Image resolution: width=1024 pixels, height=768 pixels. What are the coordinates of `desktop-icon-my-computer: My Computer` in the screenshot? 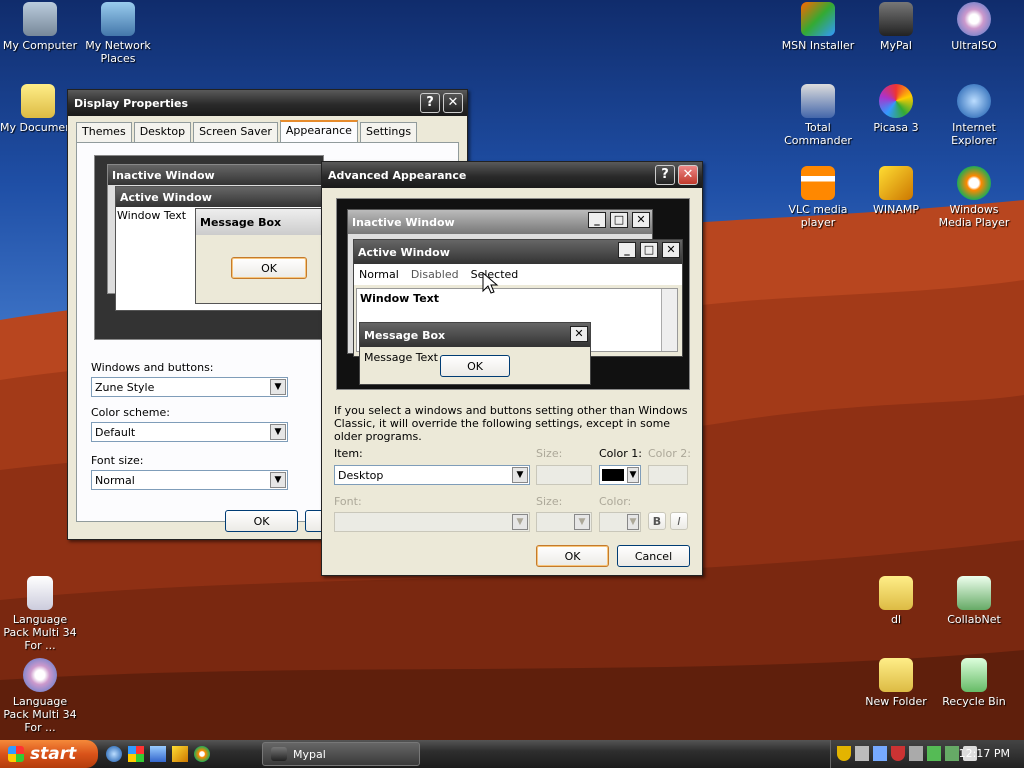 It's located at (40, 27).